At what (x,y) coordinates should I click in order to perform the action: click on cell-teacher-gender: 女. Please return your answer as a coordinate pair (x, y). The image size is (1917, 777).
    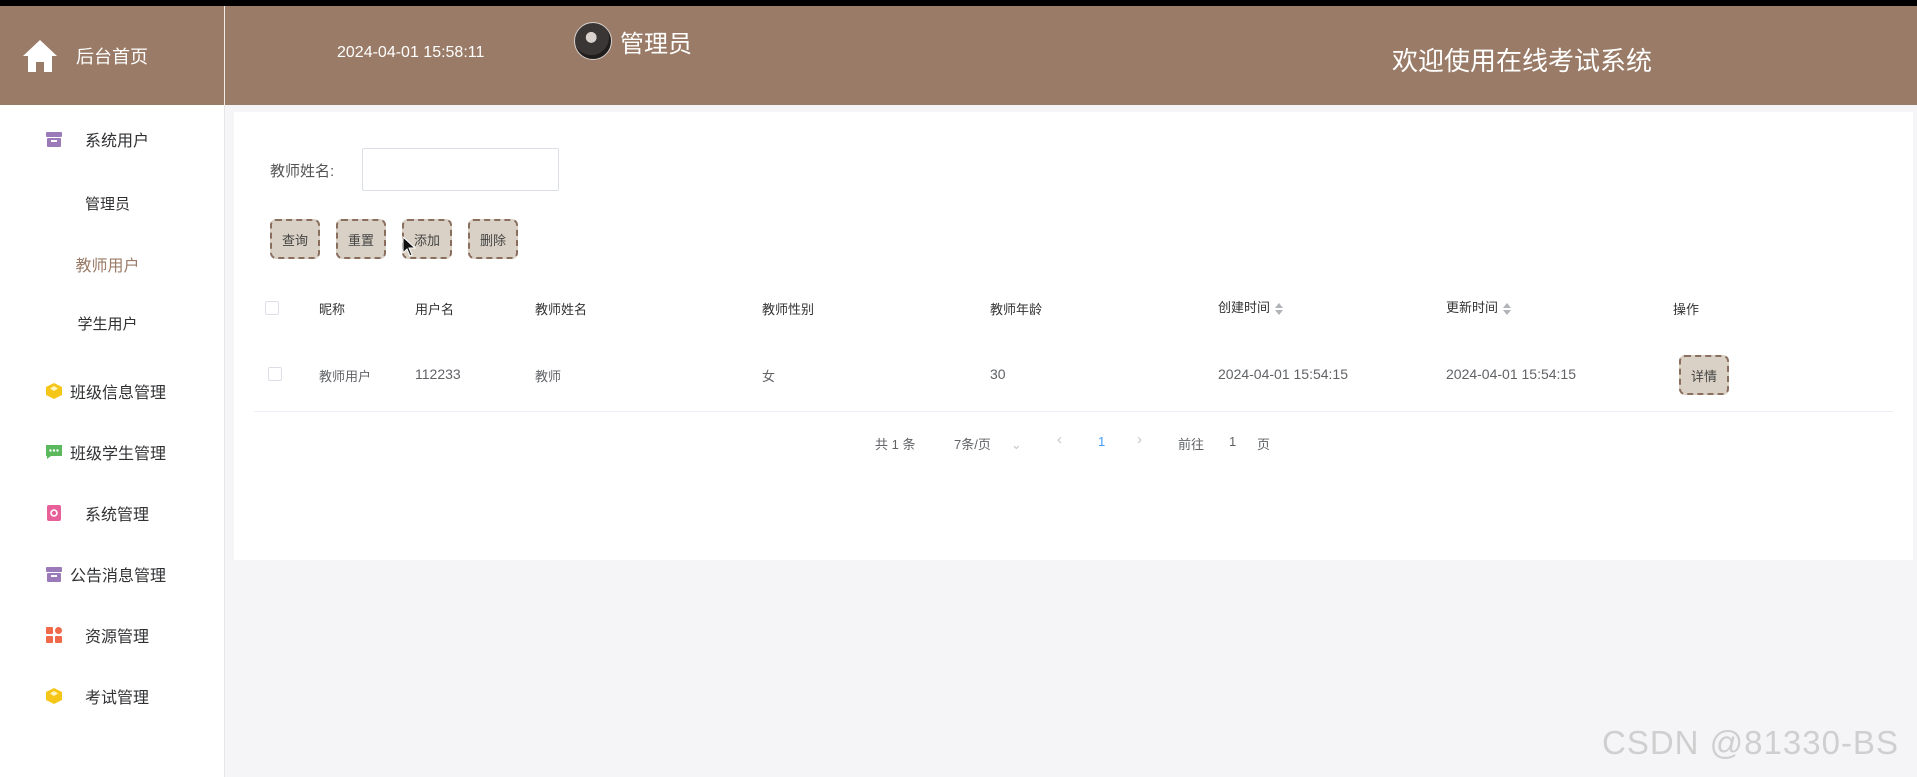
    Looking at the image, I should click on (769, 376).